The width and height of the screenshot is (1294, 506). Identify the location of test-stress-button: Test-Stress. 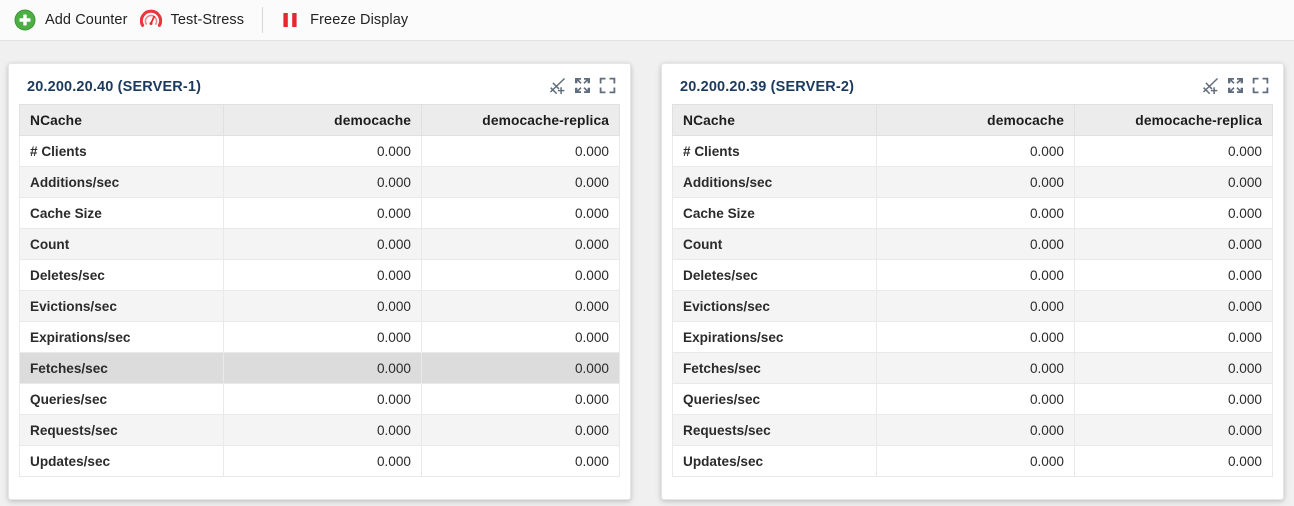
(198, 20).